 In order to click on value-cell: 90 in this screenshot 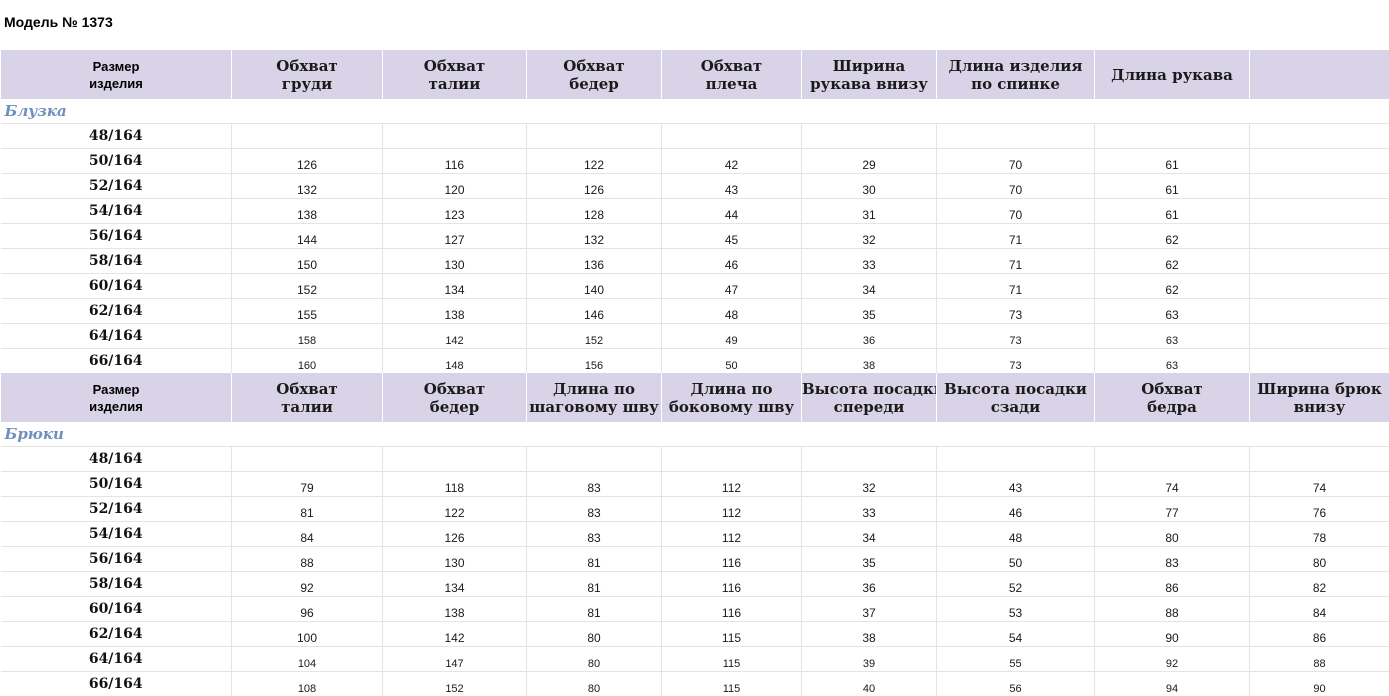, I will do `click(1172, 634)`.